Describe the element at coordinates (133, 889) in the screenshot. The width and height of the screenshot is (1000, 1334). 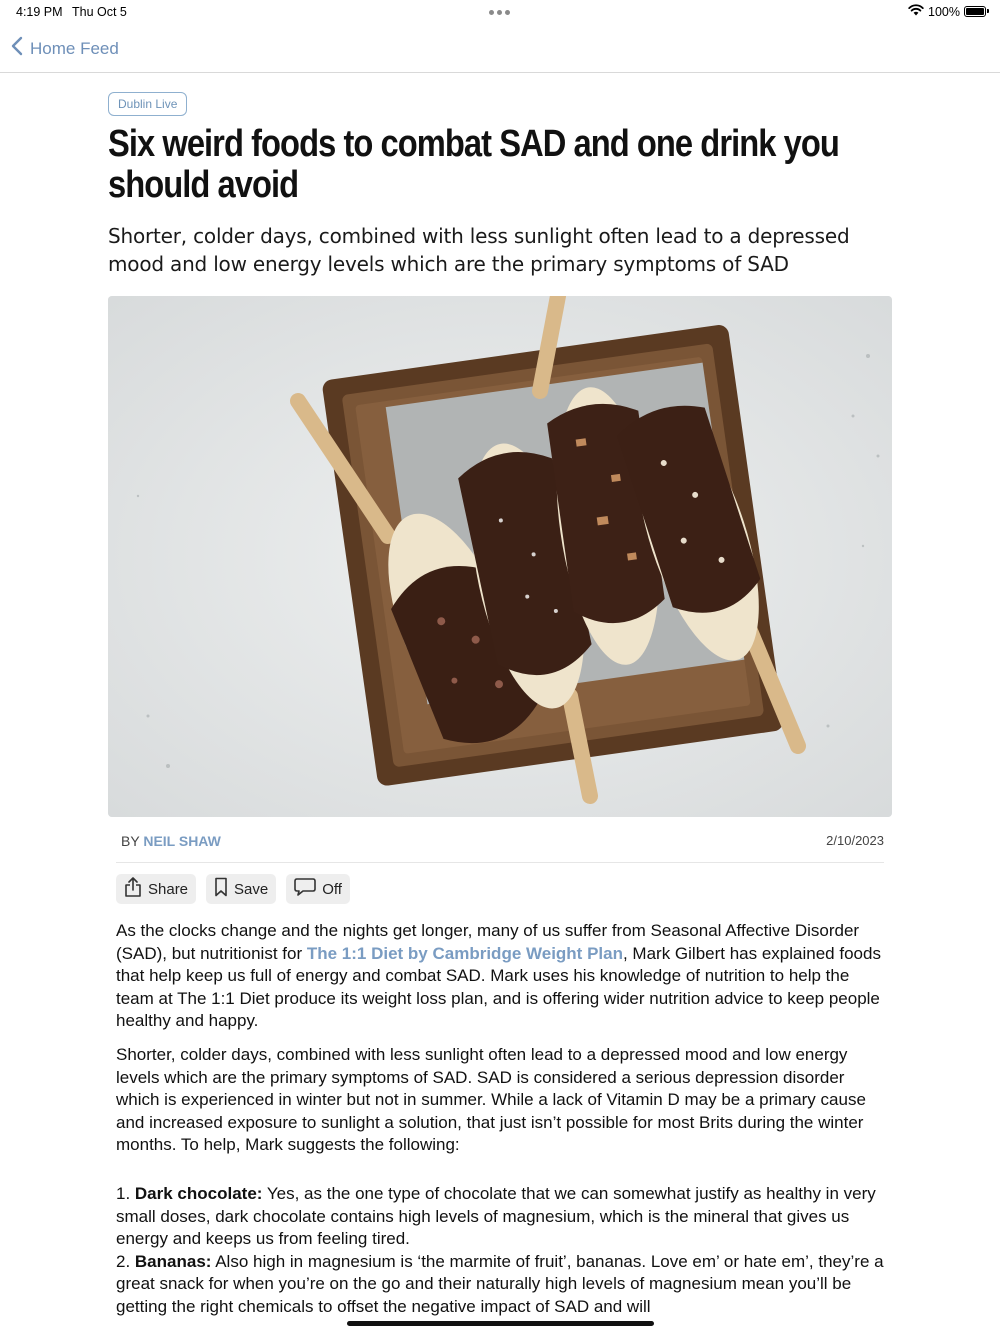
I see `share-icon` at that location.